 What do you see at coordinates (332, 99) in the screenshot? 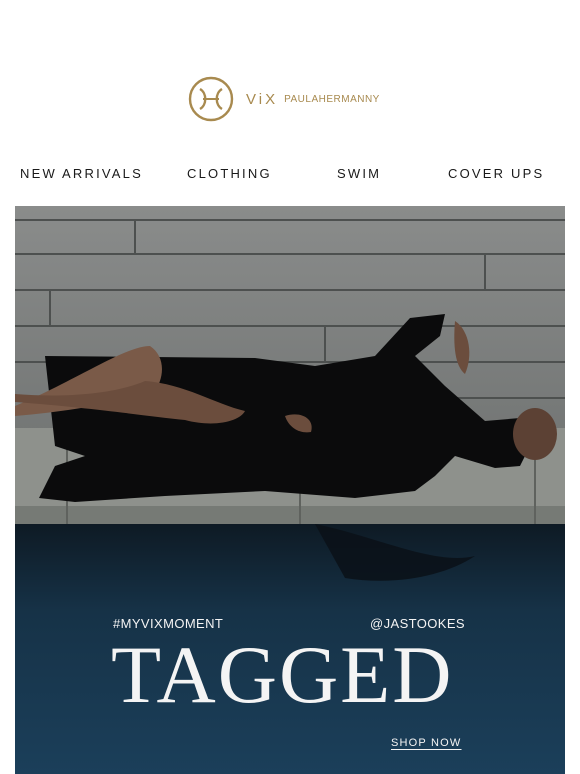
I see `brand-subname: PAULAHERMANNY` at bounding box center [332, 99].